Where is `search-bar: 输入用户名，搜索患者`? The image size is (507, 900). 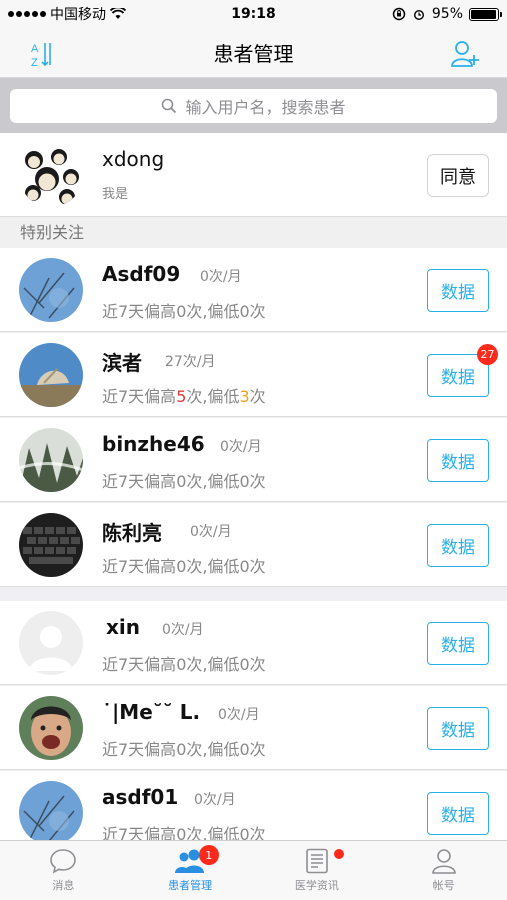
search-bar: 输入用户名，搜索患者 is located at coordinates (253, 105).